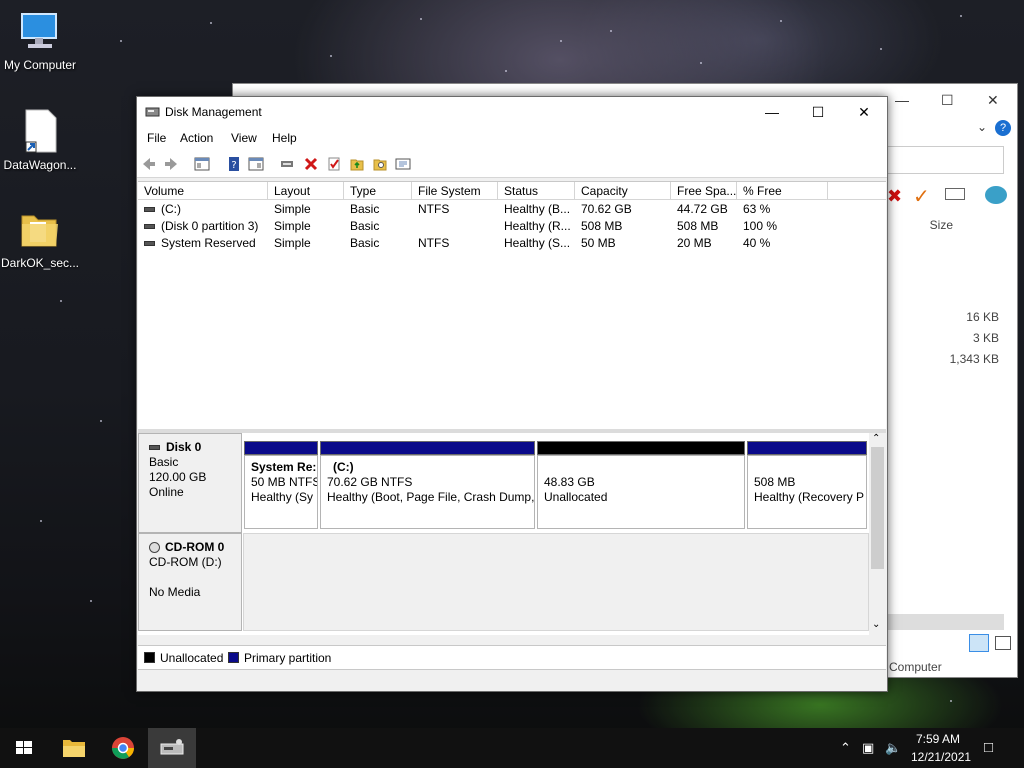 The image size is (1024, 768). I want to click on connect-icon, so click(287, 164).